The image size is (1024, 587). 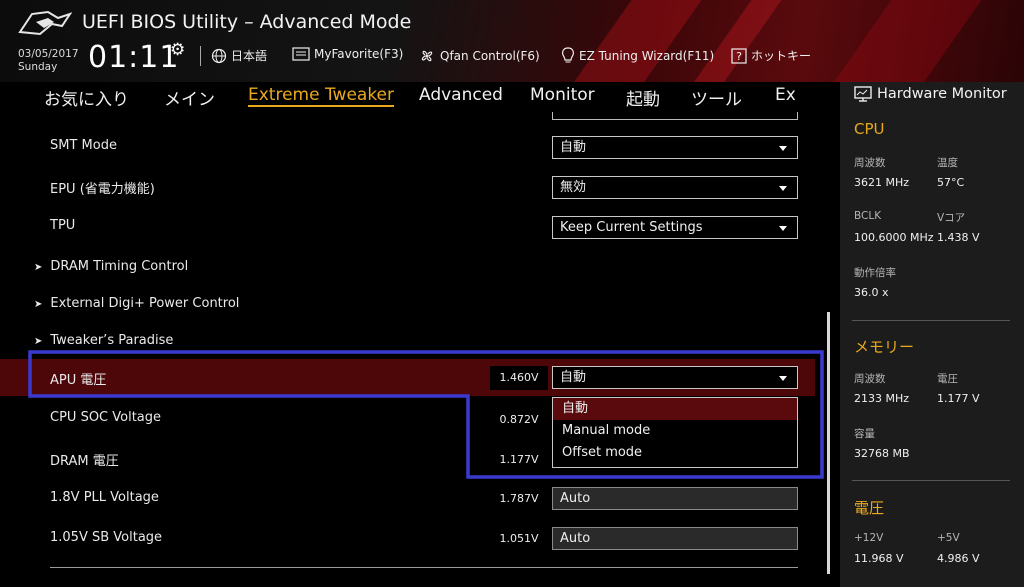 What do you see at coordinates (321, 96) in the screenshot?
I see `tab-extreme-tweaker: Extreme Tweaker` at bounding box center [321, 96].